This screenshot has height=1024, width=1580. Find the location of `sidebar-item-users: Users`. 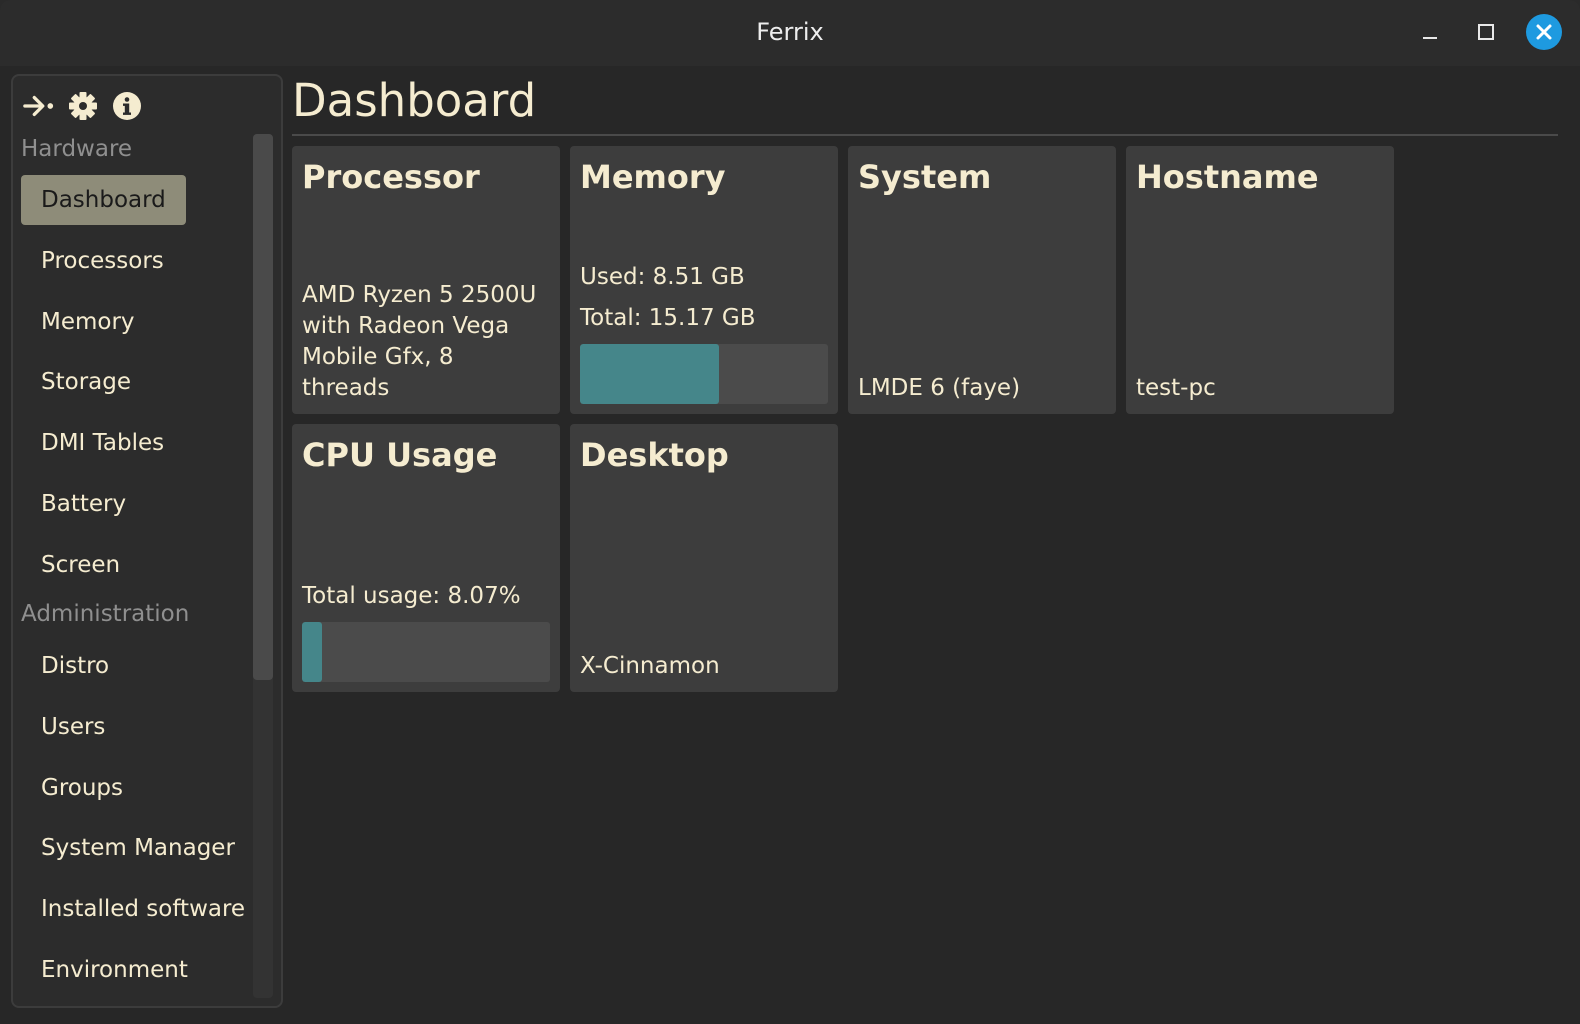

sidebar-item-users: Users is located at coordinates (73, 727).